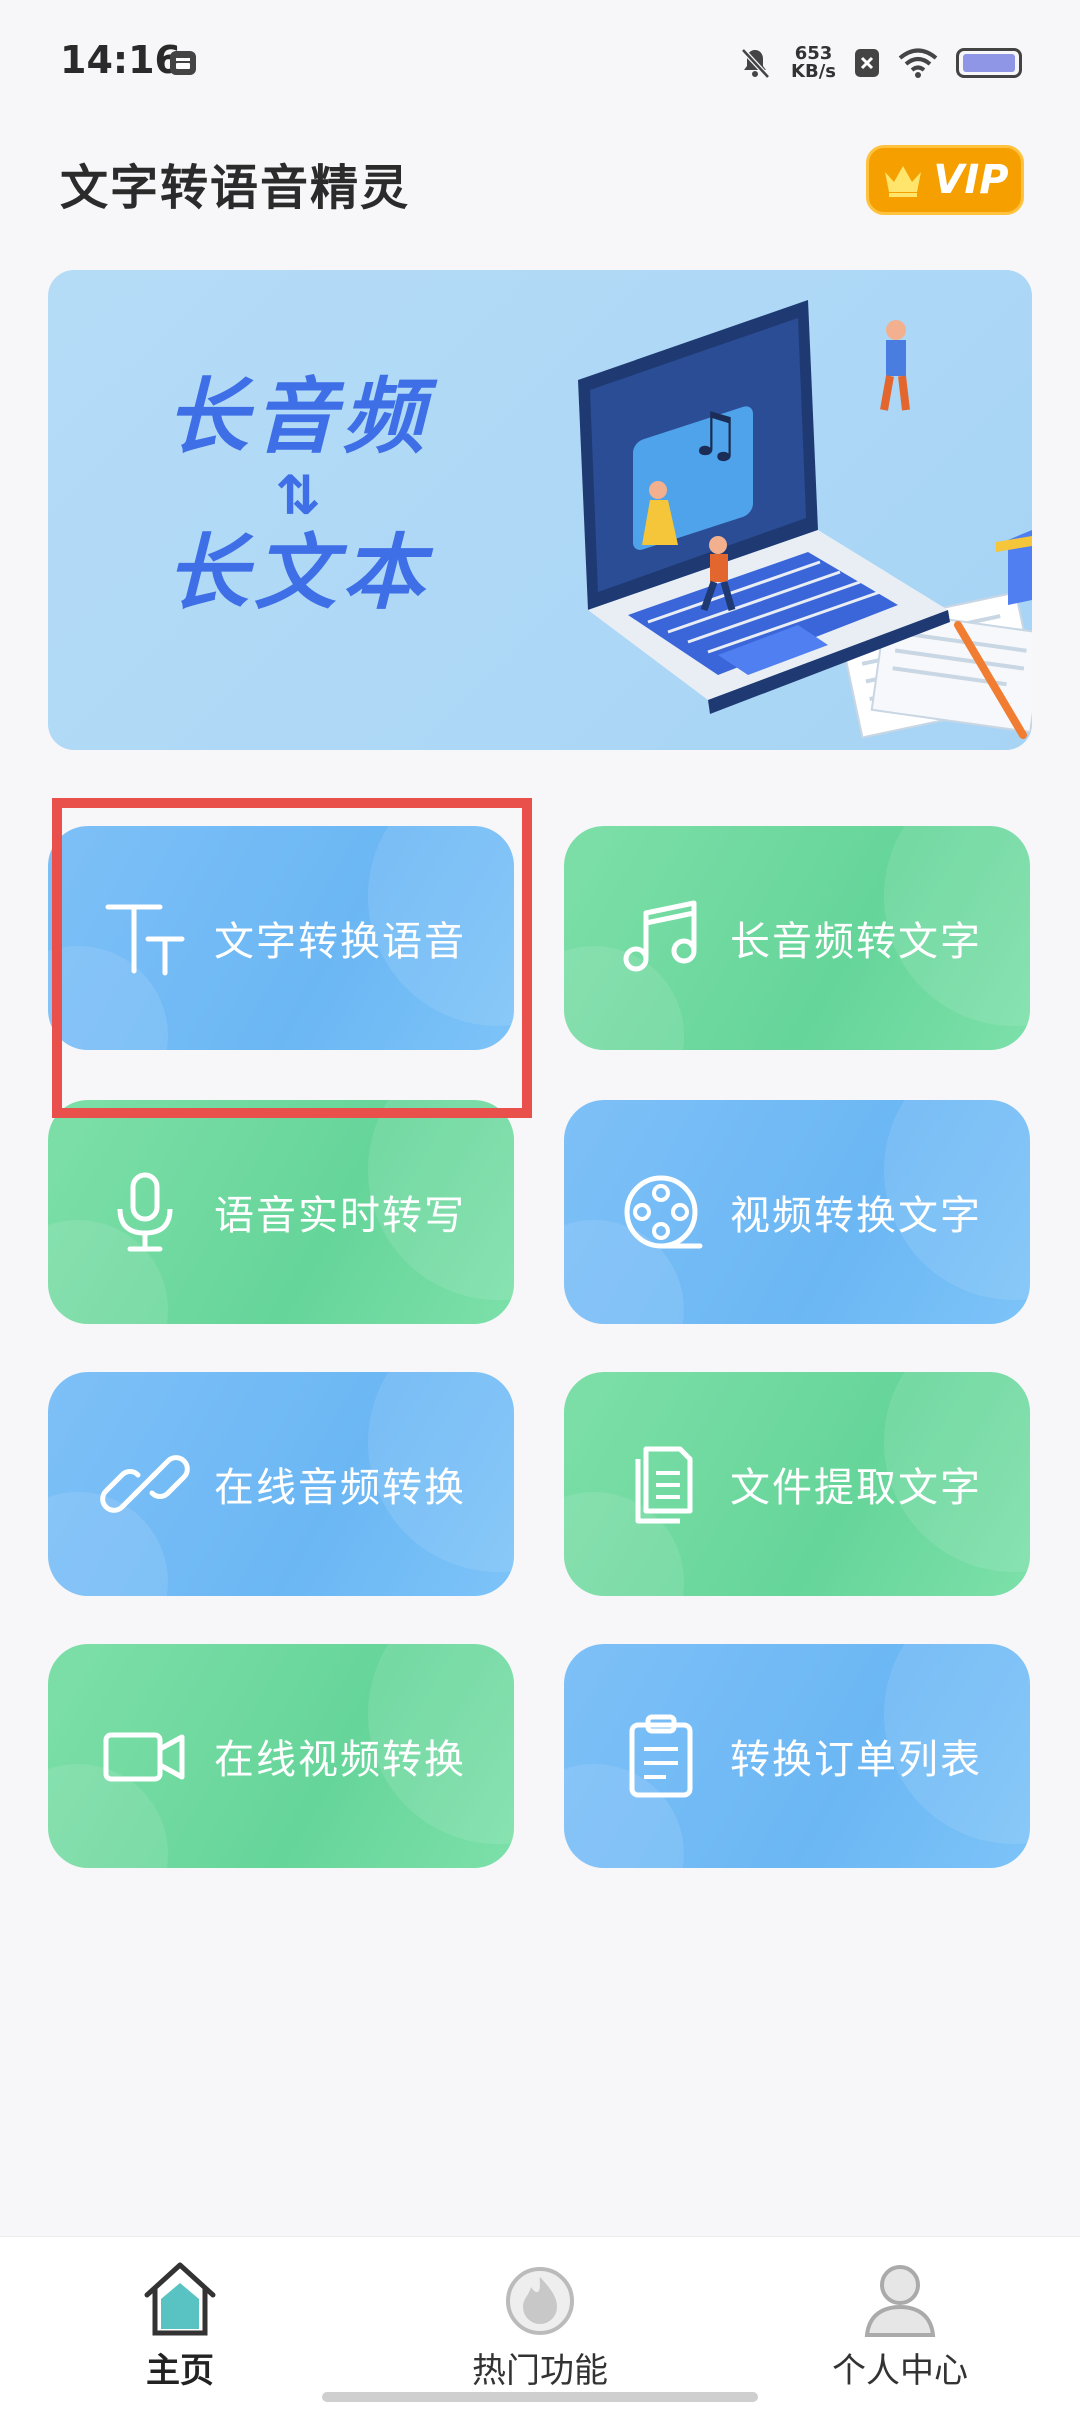 The height and width of the screenshot is (2409, 1080). Describe the element at coordinates (540, 2371) in the screenshot. I see `nav-label: 热门功能` at that location.